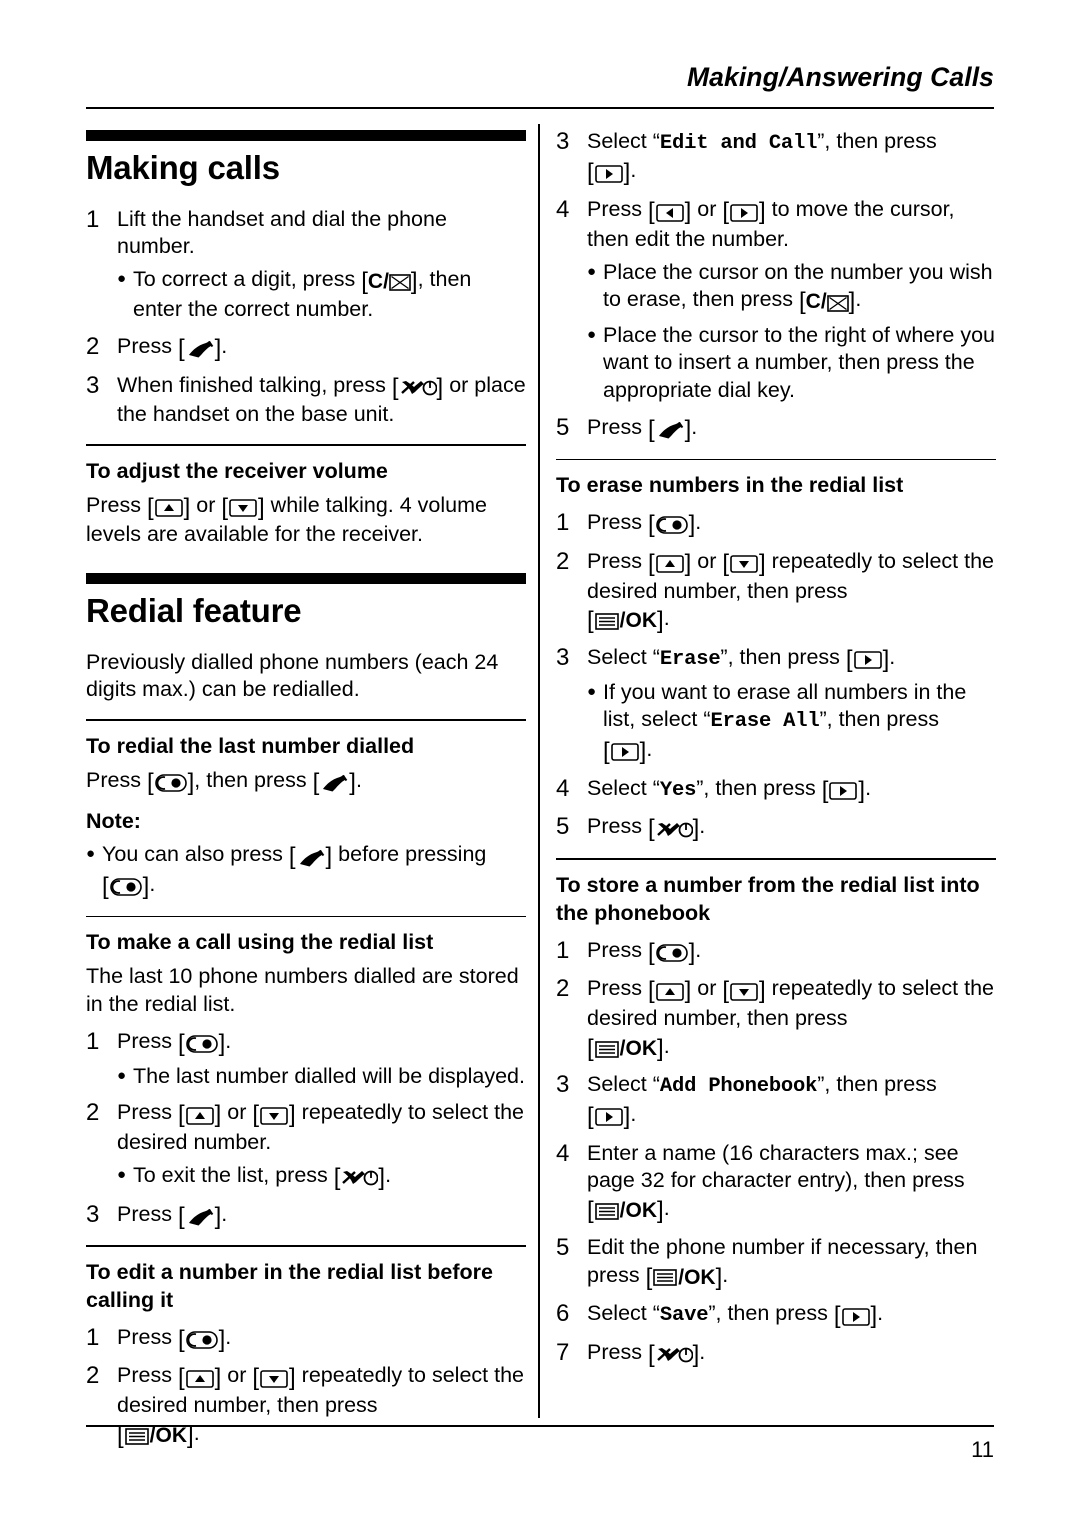  What do you see at coordinates (400, 283) in the screenshot?
I see `clear-key-icon` at bounding box center [400, 283].